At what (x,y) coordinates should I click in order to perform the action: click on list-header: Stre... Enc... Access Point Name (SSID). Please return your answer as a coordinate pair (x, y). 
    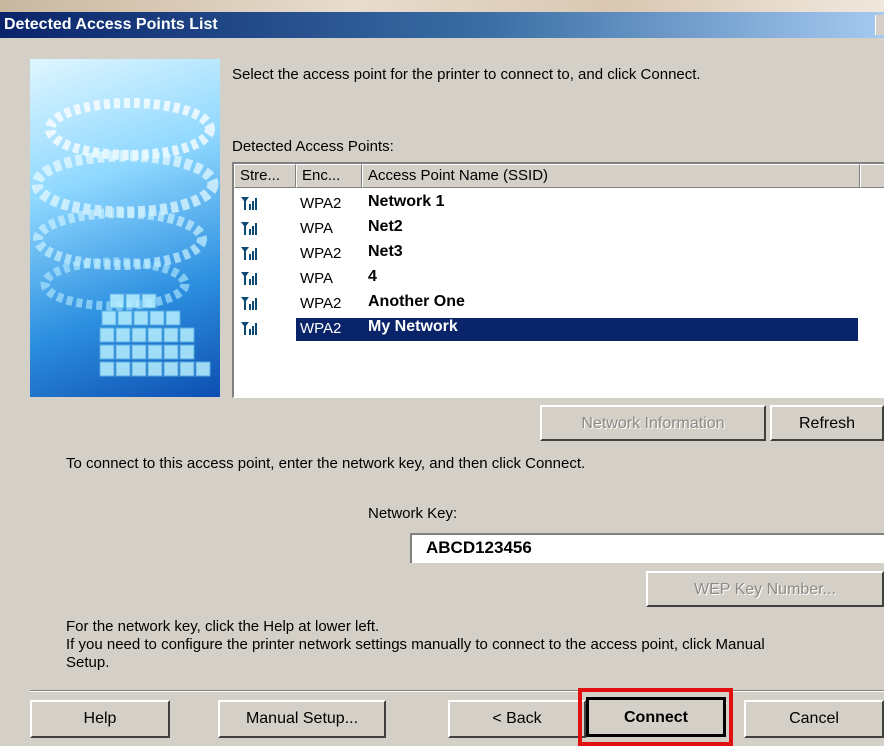
    Looking at the image, I should click on (559, 176).